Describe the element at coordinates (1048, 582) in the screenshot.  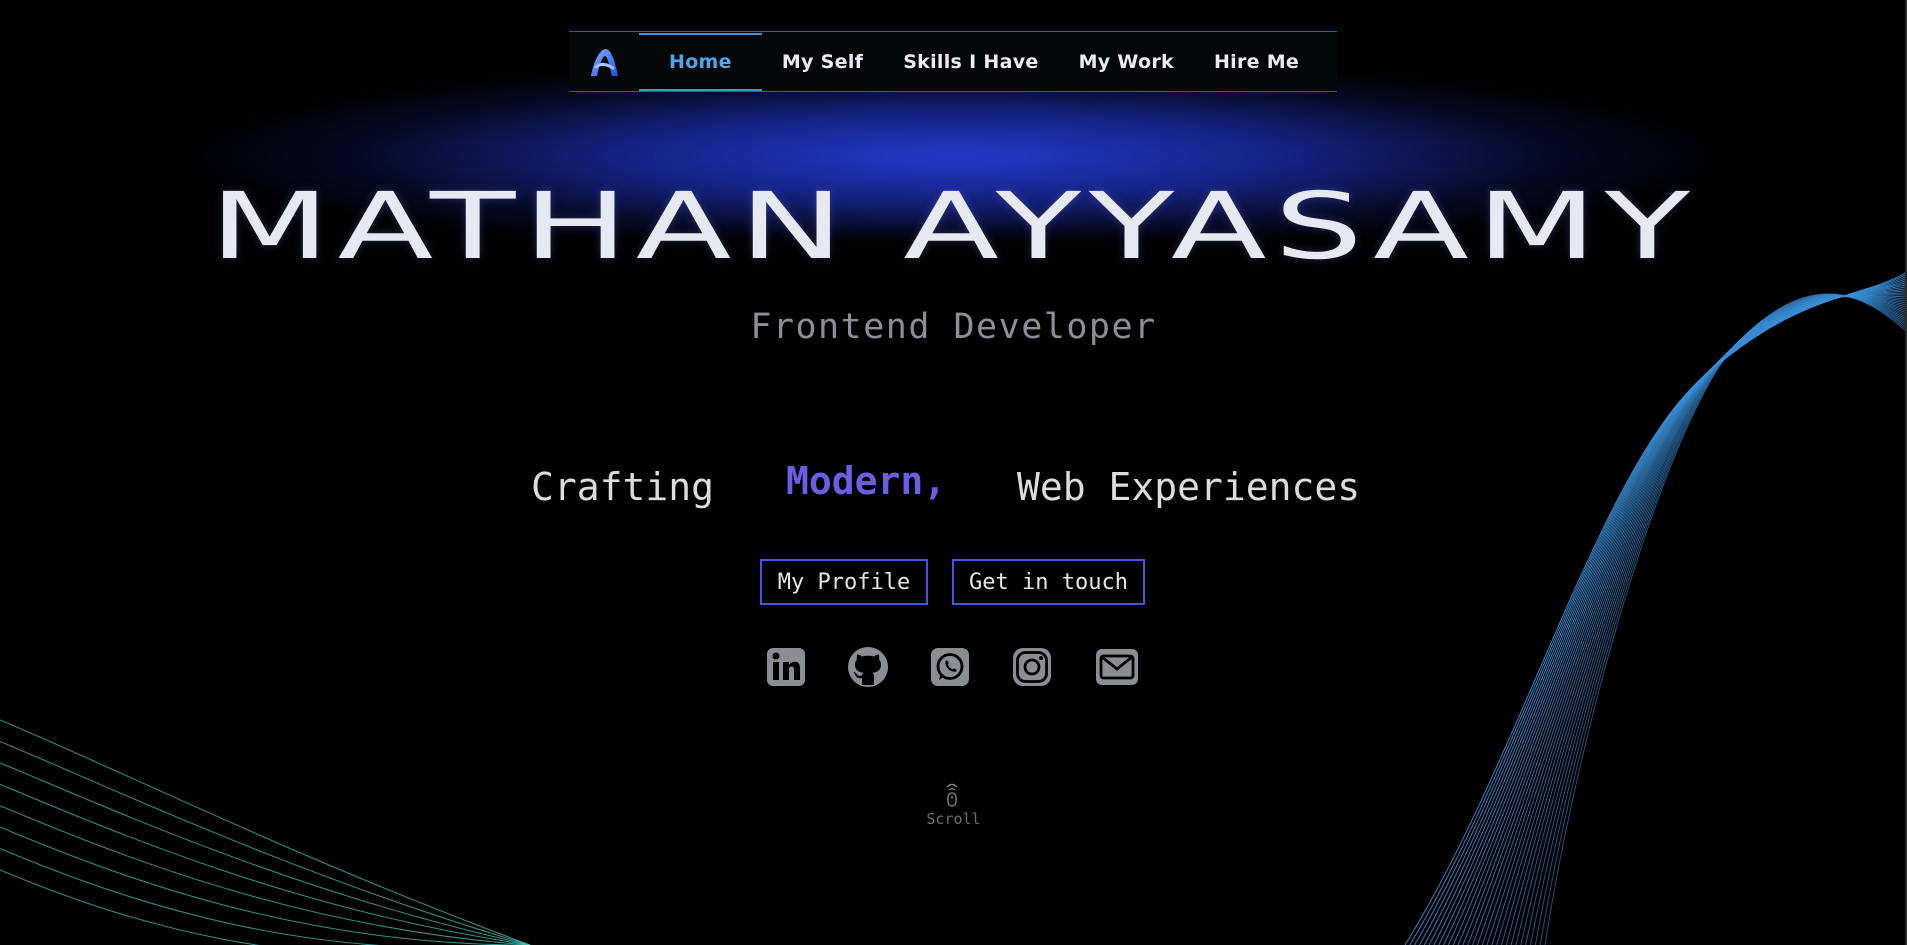
I see `get-in-touch-button: Get in touch` at that location.